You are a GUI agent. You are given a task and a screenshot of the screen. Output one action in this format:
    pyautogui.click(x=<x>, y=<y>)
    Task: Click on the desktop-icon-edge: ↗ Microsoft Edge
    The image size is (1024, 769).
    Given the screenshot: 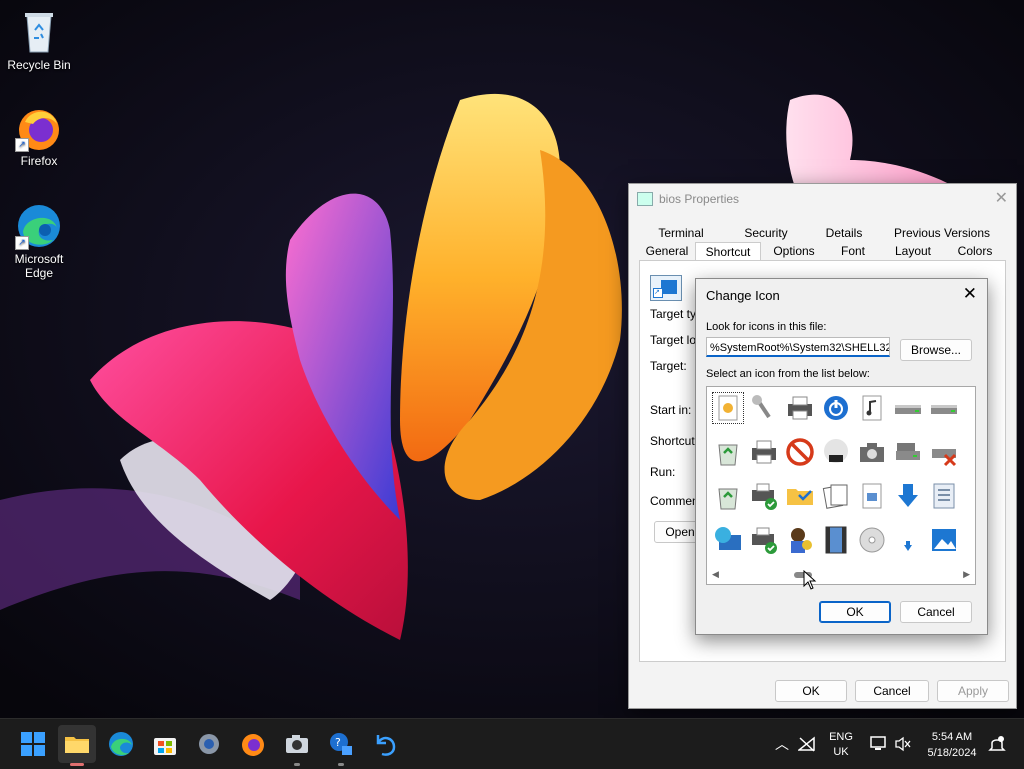 What is the action you would take?
    pyautogui.click(x=39, y=241)
    